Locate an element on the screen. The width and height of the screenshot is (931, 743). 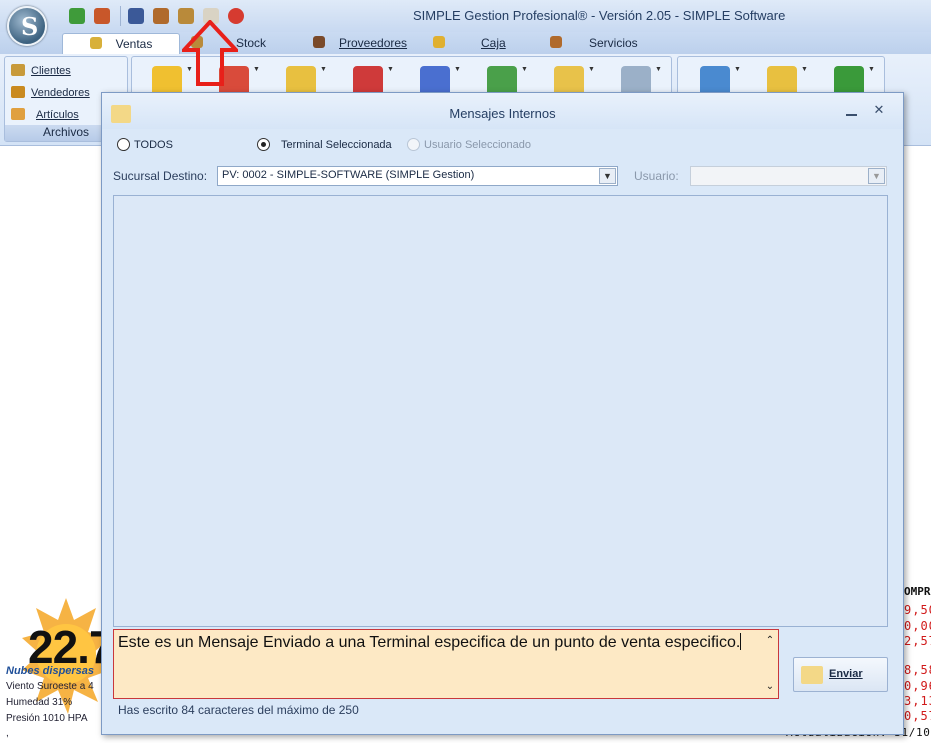
radio-terminal: Terminal Seleccionada is located at coordinates (324, 145).